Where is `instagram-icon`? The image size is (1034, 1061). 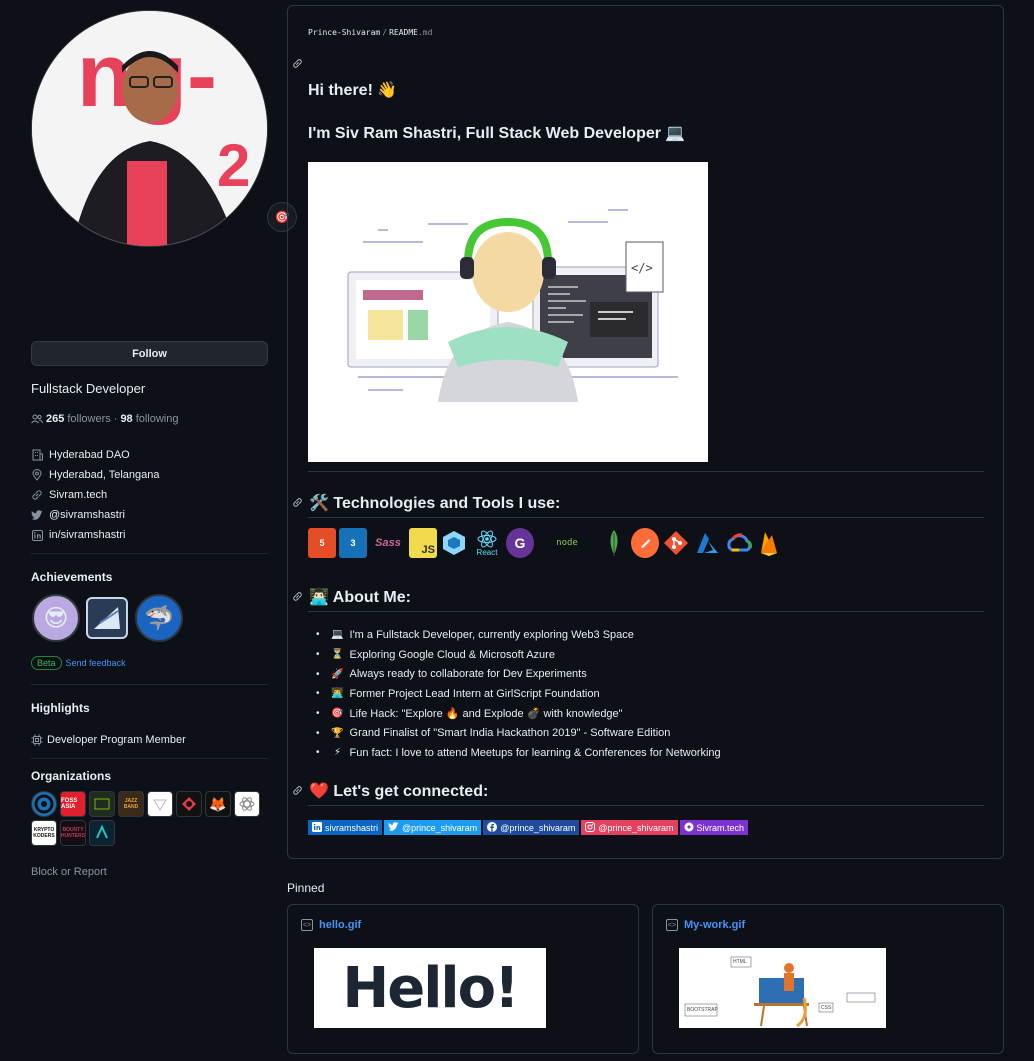
instagram-icon is located at coordinates (590, 827).